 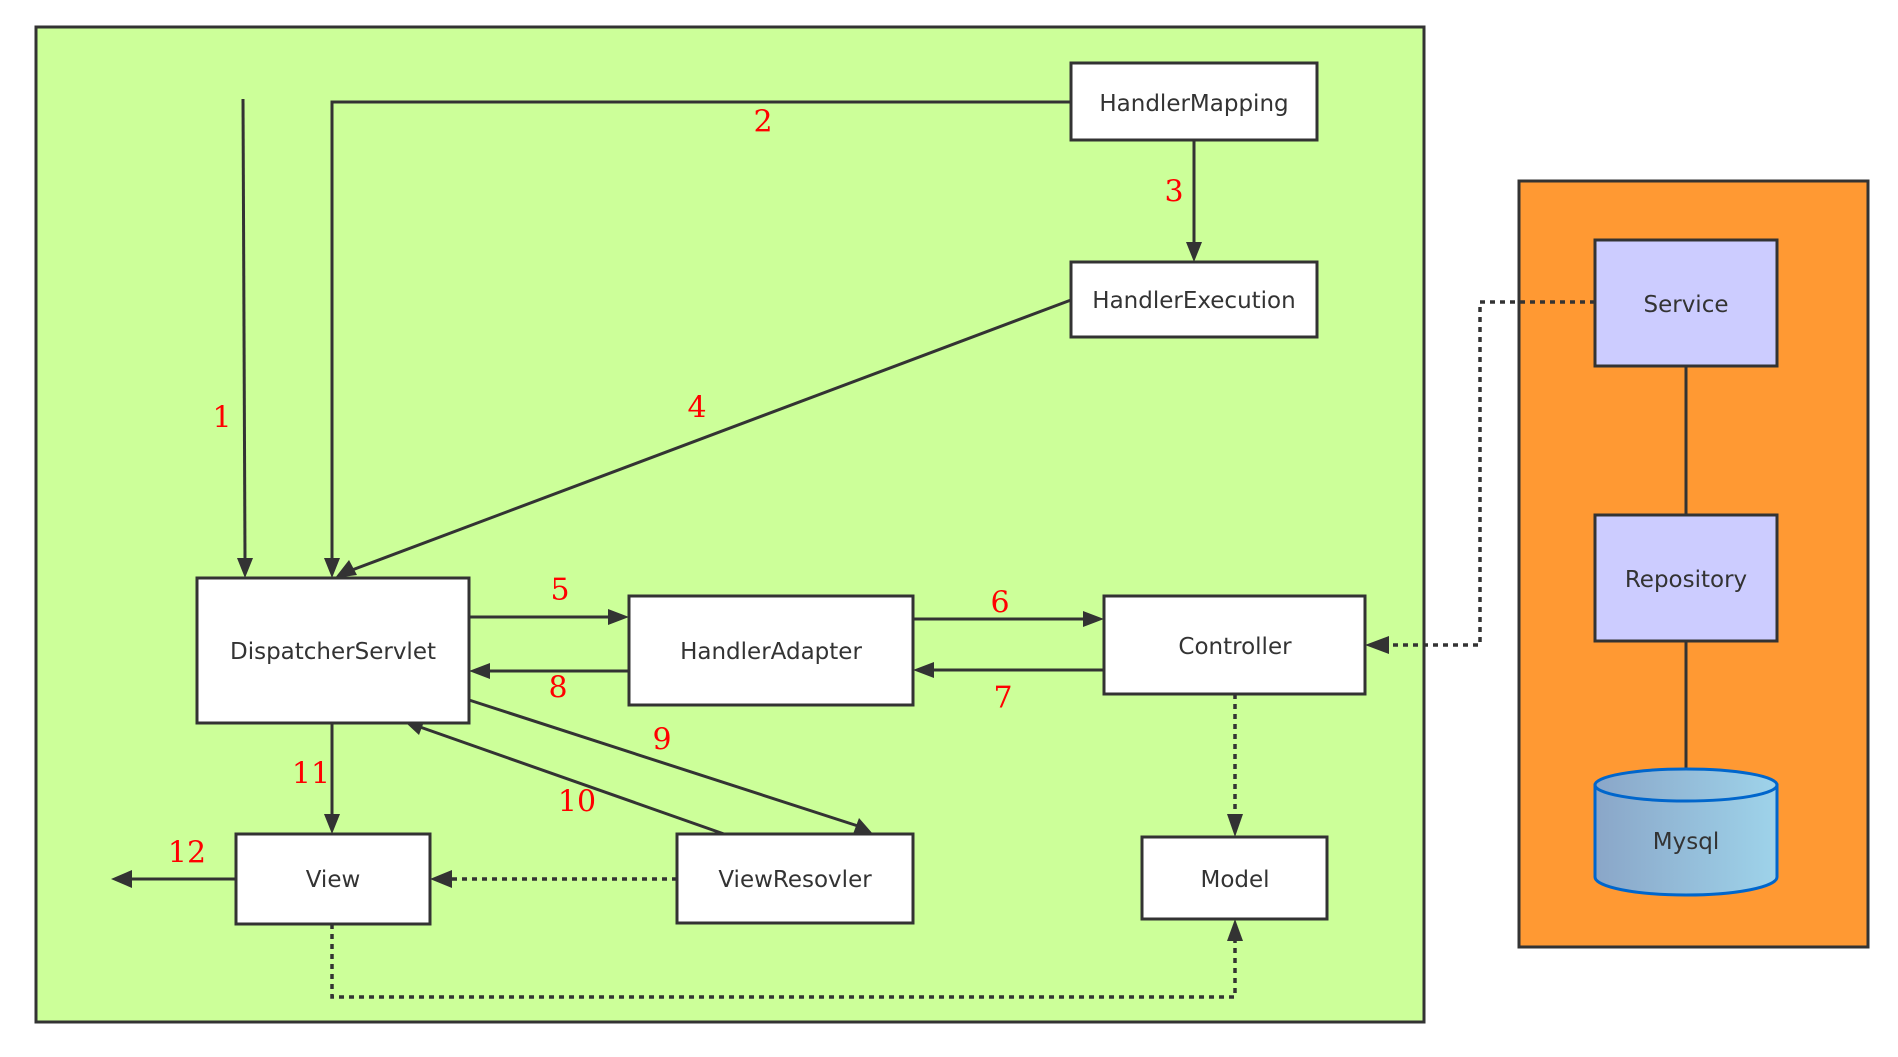 I want to click on node-handler-execution: HandlerExecution, so click(x=1194, y=299).